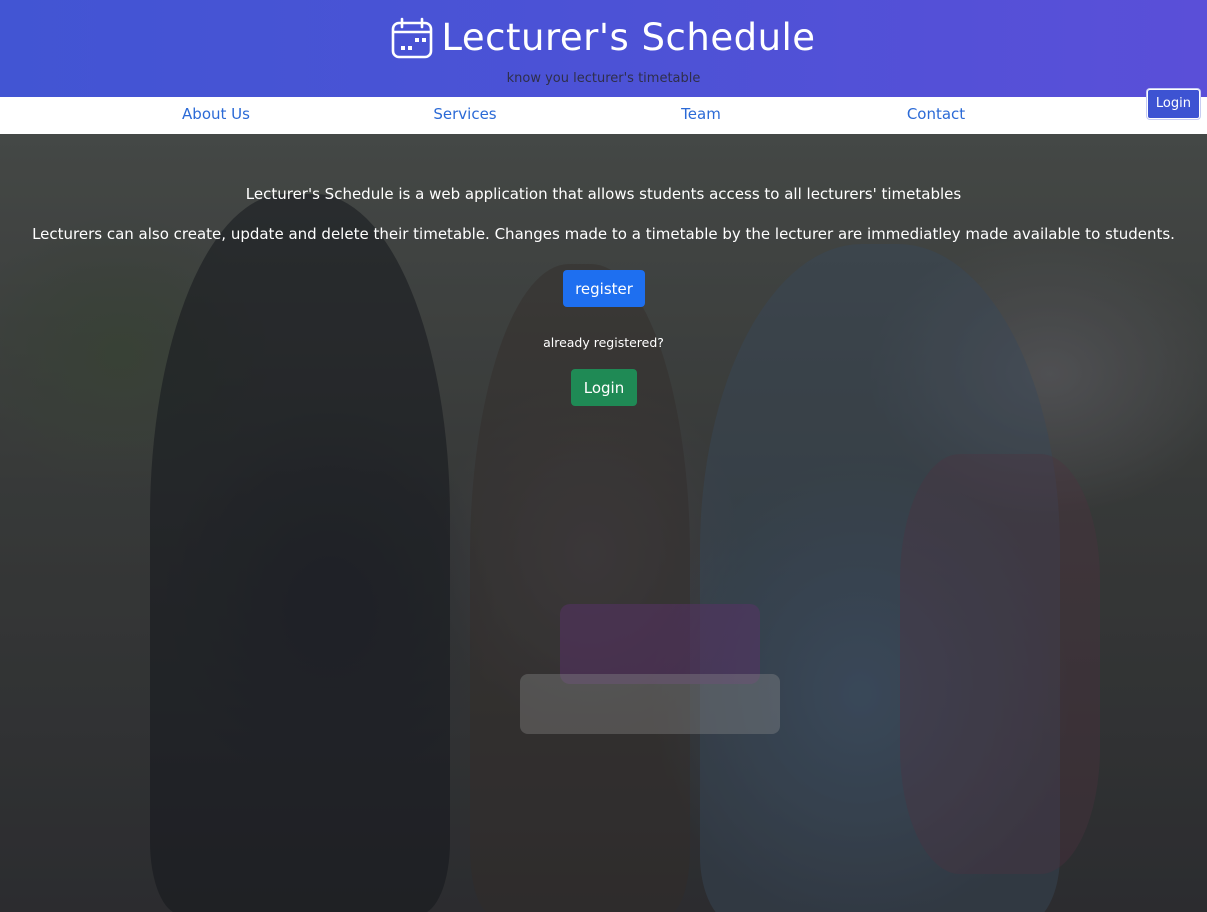  Describe the element at coordinates (701, 114) in the screenshot. I see `nav-item-team: Team` at that location.